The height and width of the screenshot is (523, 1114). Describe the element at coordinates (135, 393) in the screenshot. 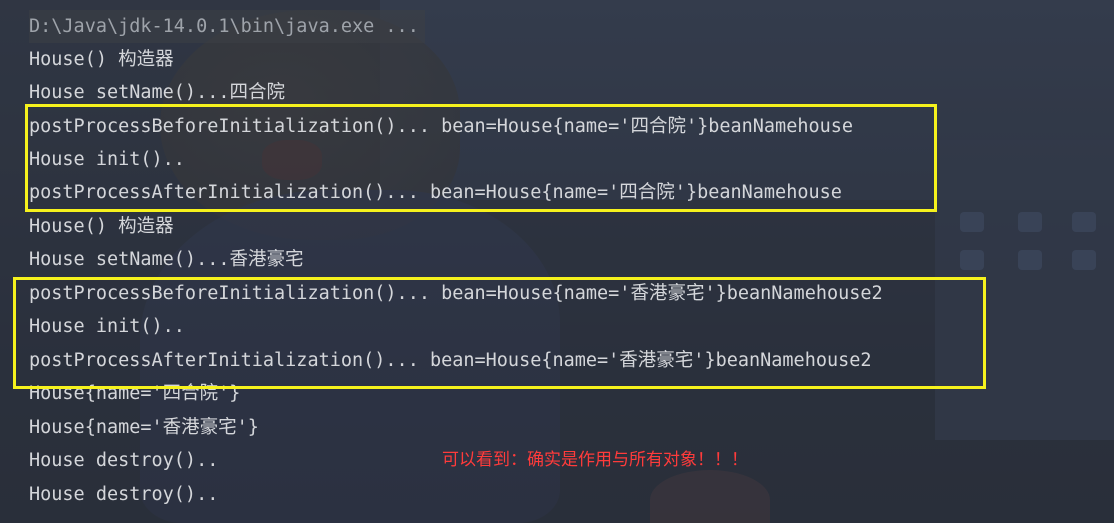

I see `console-line: House{name='四合院'}` at that location.